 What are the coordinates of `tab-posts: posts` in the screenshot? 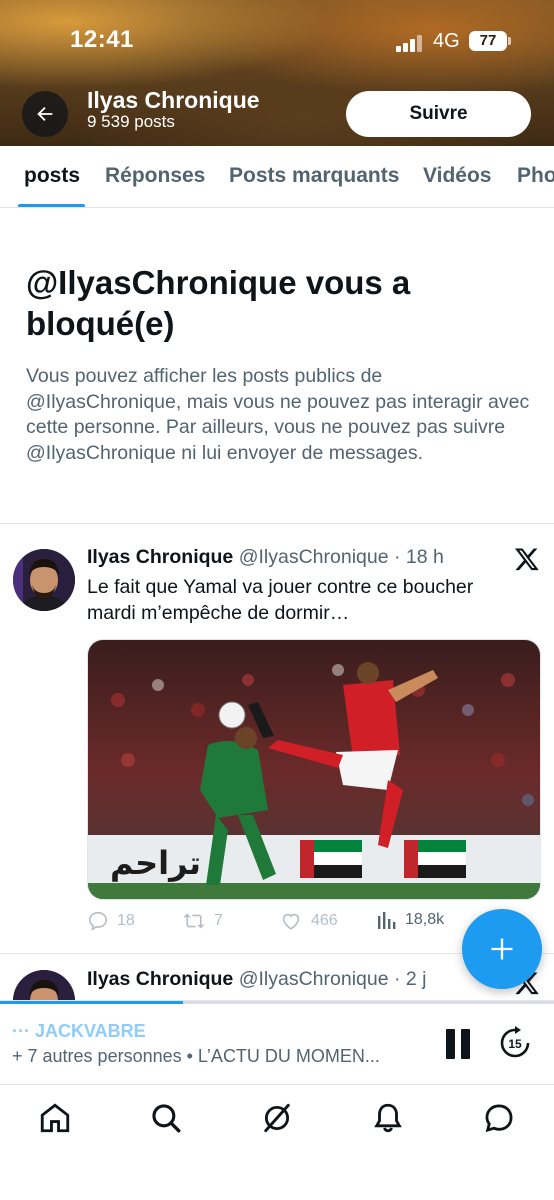 It's located at (52, 176).